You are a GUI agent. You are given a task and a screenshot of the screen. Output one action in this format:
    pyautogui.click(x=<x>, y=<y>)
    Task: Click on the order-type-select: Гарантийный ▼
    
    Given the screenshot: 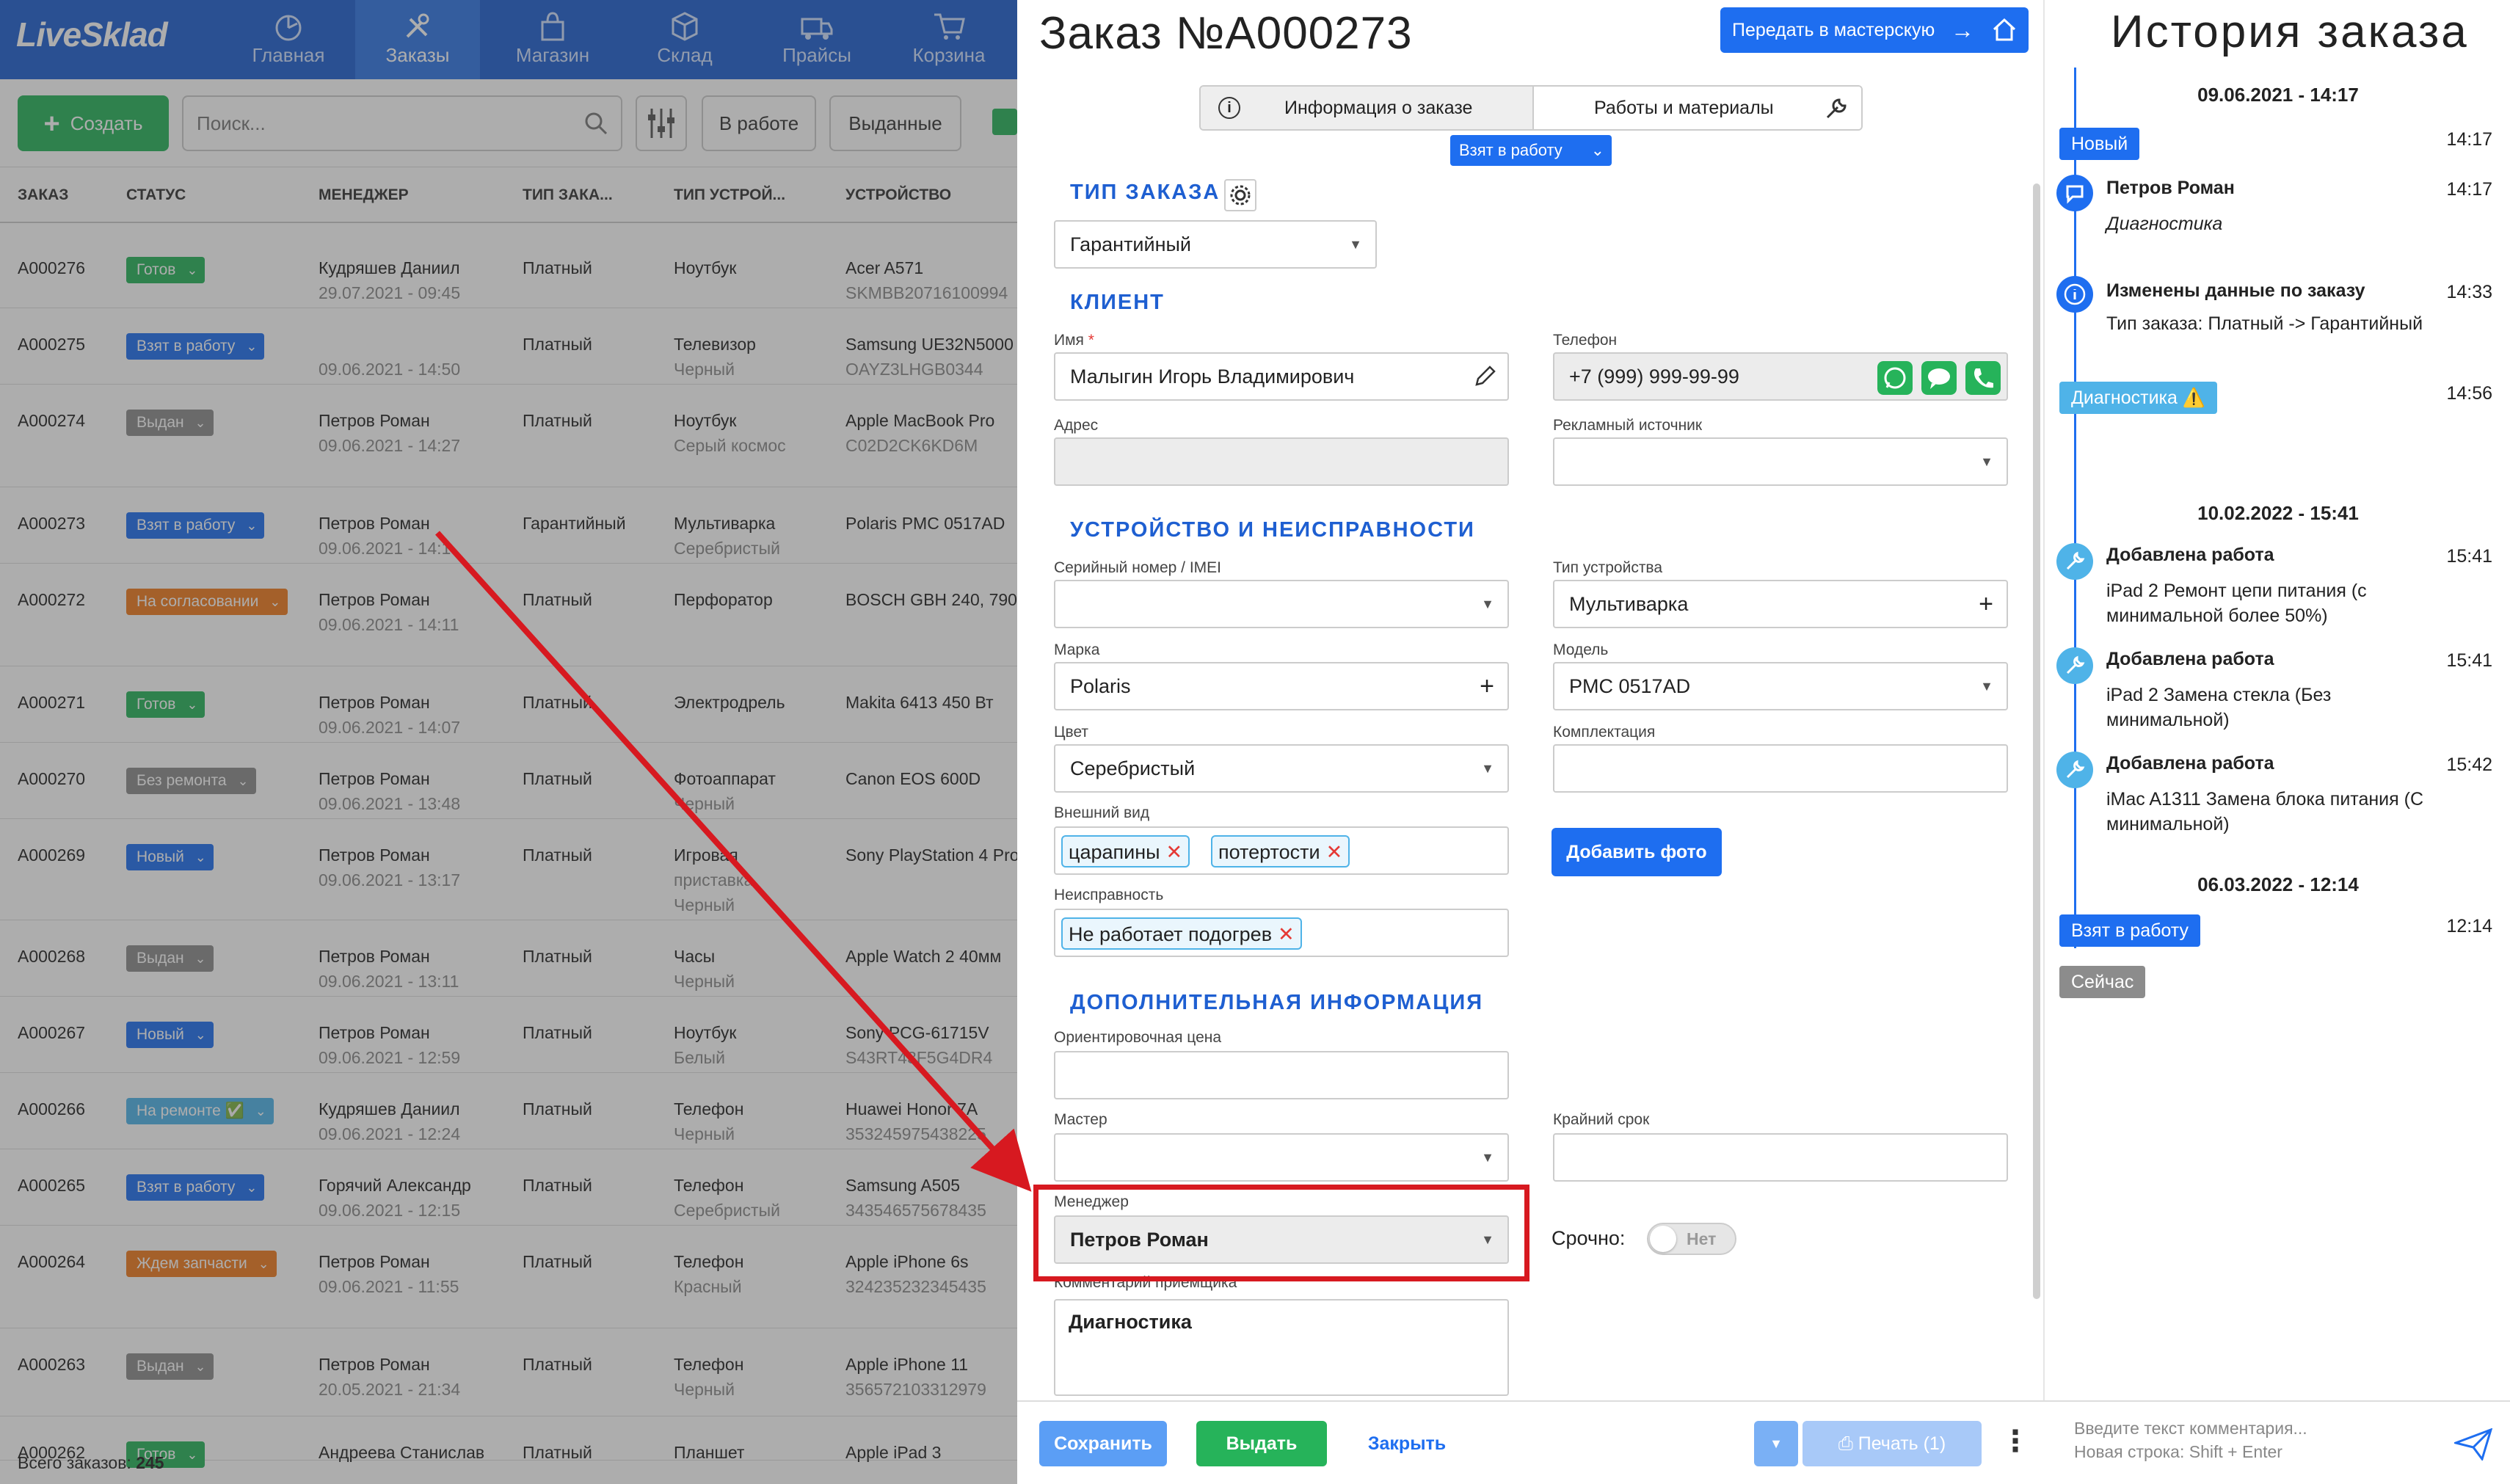 What is the action you would take?
    pyautogui.click(x=1215, y=244)
    